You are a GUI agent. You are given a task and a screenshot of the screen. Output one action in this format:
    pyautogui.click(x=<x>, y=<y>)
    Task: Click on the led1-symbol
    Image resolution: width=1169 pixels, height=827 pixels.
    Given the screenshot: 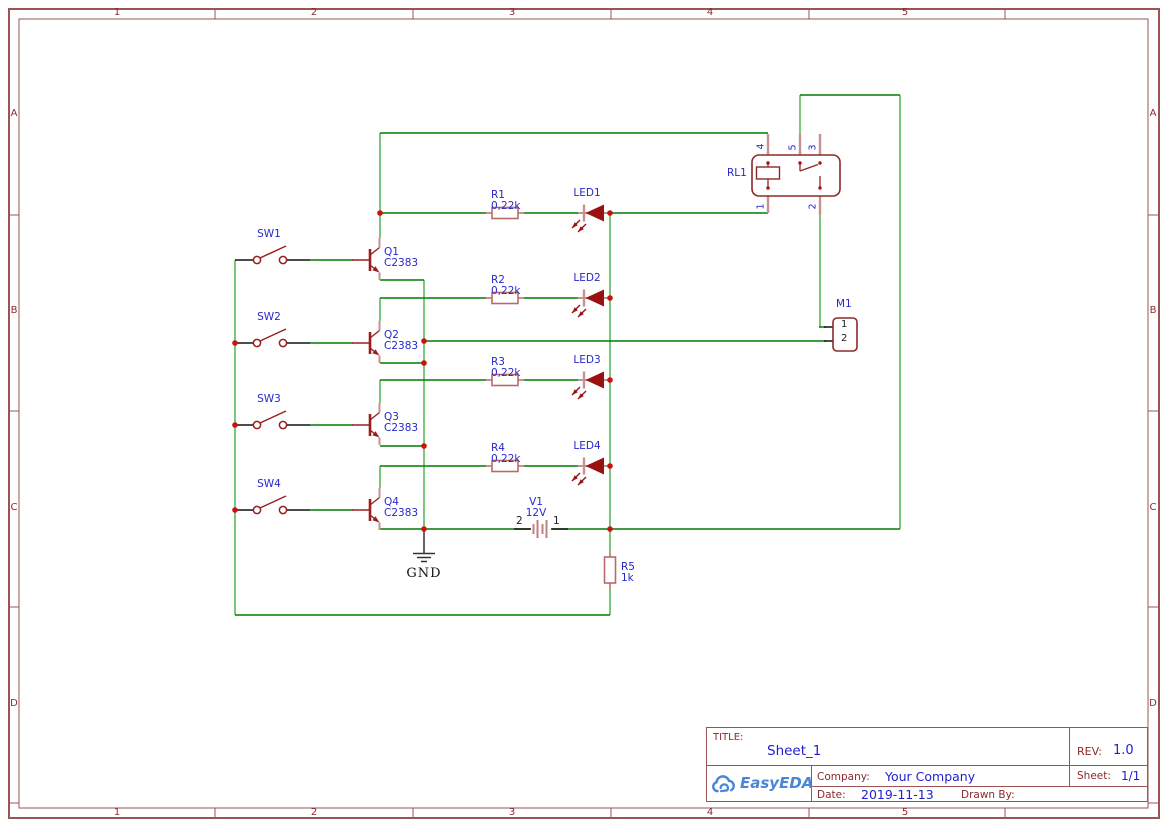 What is the action you would take?
    pyautogui.click(x=591, y=218)
    